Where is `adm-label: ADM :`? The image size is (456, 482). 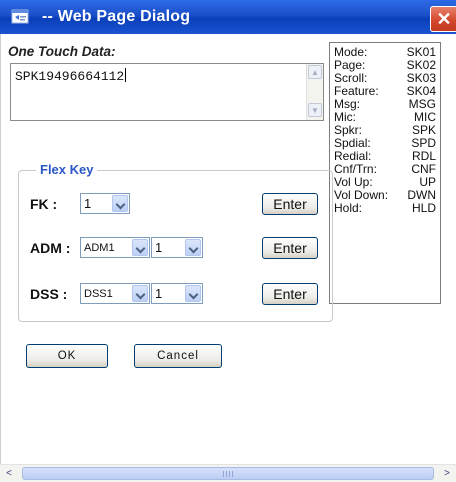
adm-label: ADM : is located at coordinates (50, 248).